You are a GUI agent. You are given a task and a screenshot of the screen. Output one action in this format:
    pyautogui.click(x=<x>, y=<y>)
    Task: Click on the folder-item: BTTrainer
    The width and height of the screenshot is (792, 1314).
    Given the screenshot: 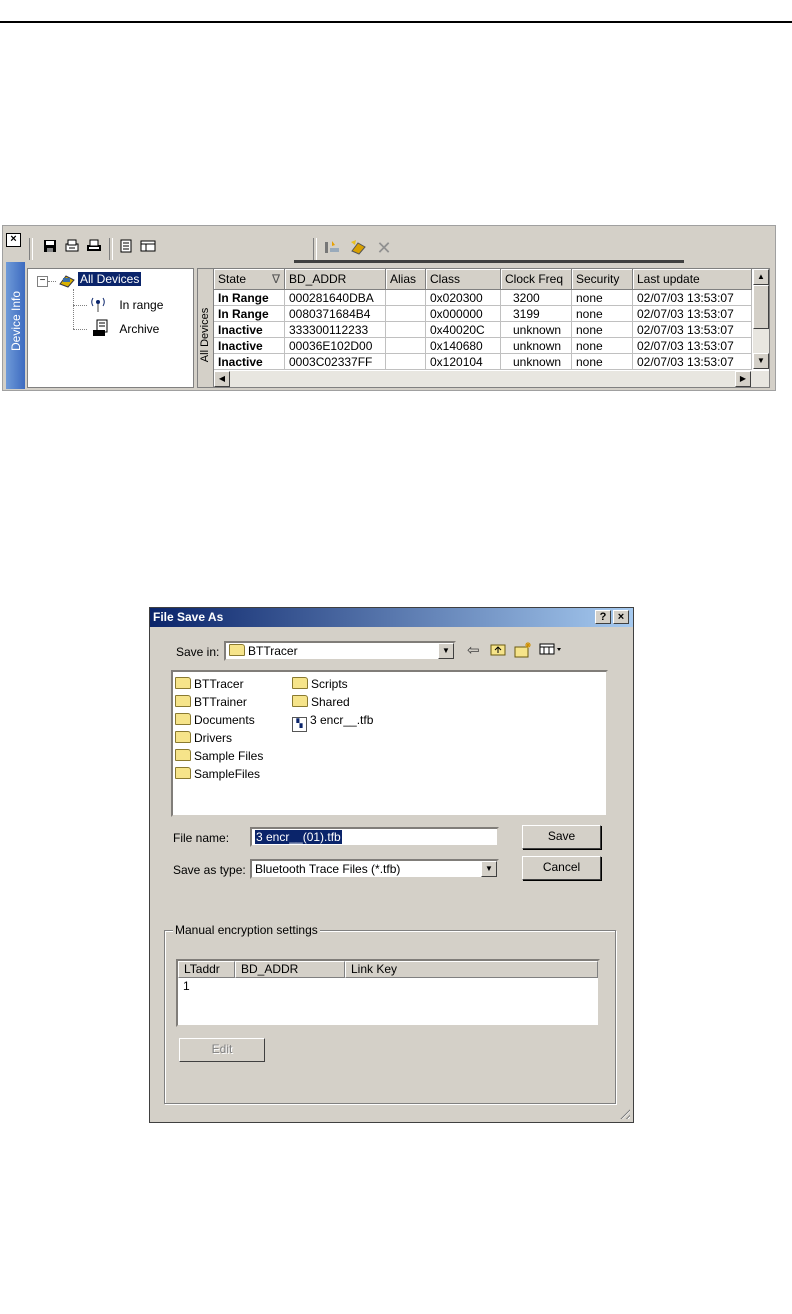 What is the action you would take?
    pyautogui.click(x=211, y=702)
    